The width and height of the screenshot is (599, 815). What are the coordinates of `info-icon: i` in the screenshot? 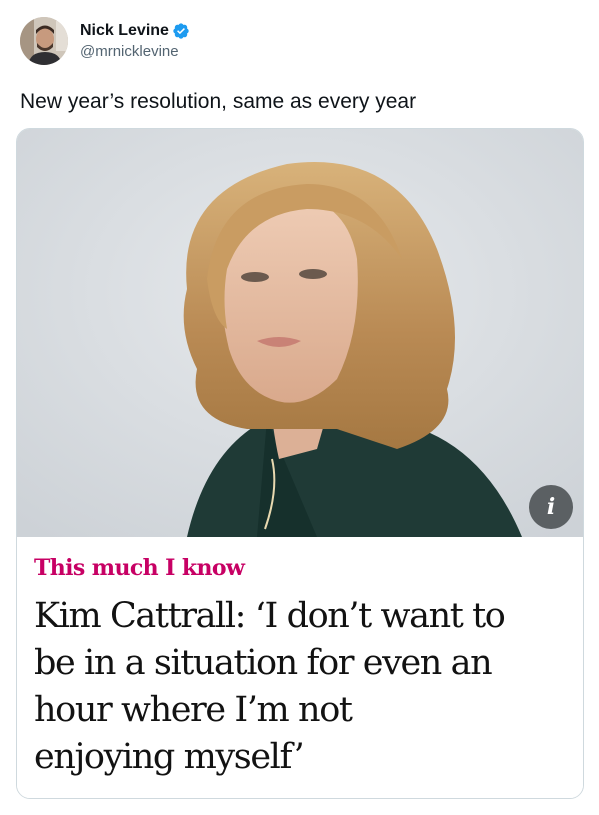 It's located at (551, 507).